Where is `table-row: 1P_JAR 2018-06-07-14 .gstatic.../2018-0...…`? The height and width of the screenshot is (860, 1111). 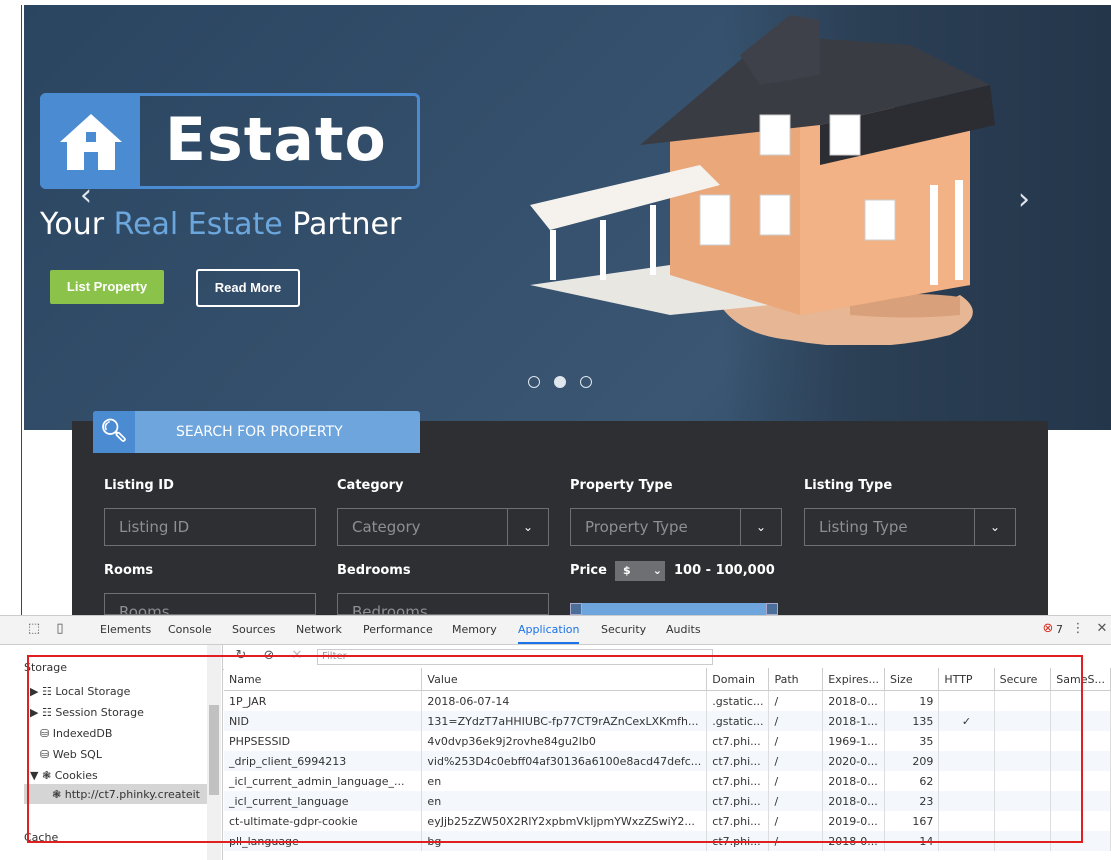
table-row: 1P_JAR 2018-06-07-14 .gstatic.../2018-0...… is located at coordinates (667, 700).